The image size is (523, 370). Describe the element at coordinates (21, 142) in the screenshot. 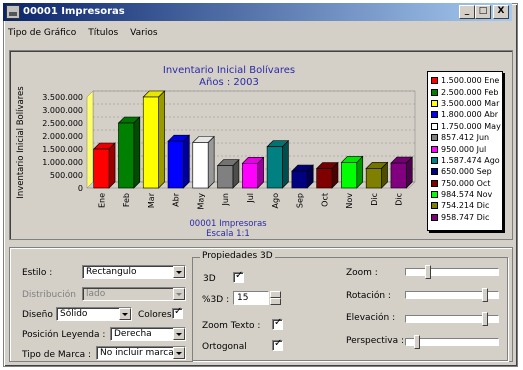

I see `y-axis-label: Inventario Inicial Bolívares` at that location.